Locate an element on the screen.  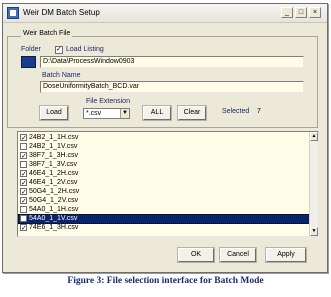
scroll-down-icon: ▼ is located at coordinates (314, 231).